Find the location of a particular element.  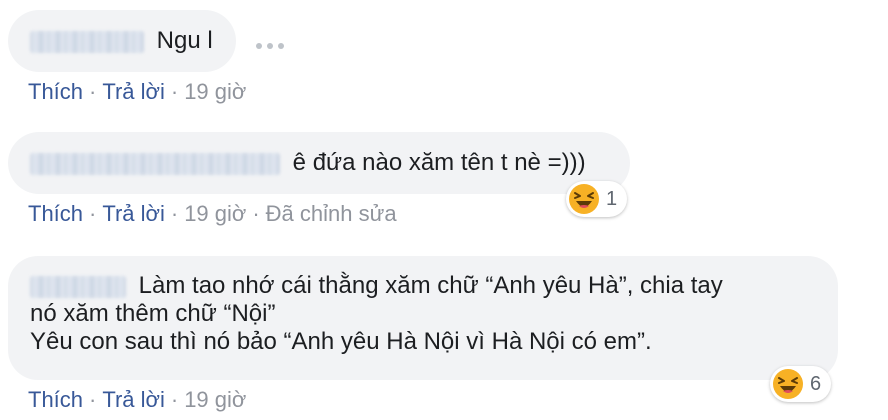

reaction-summary: 6 is located at coordinates (801, 384).